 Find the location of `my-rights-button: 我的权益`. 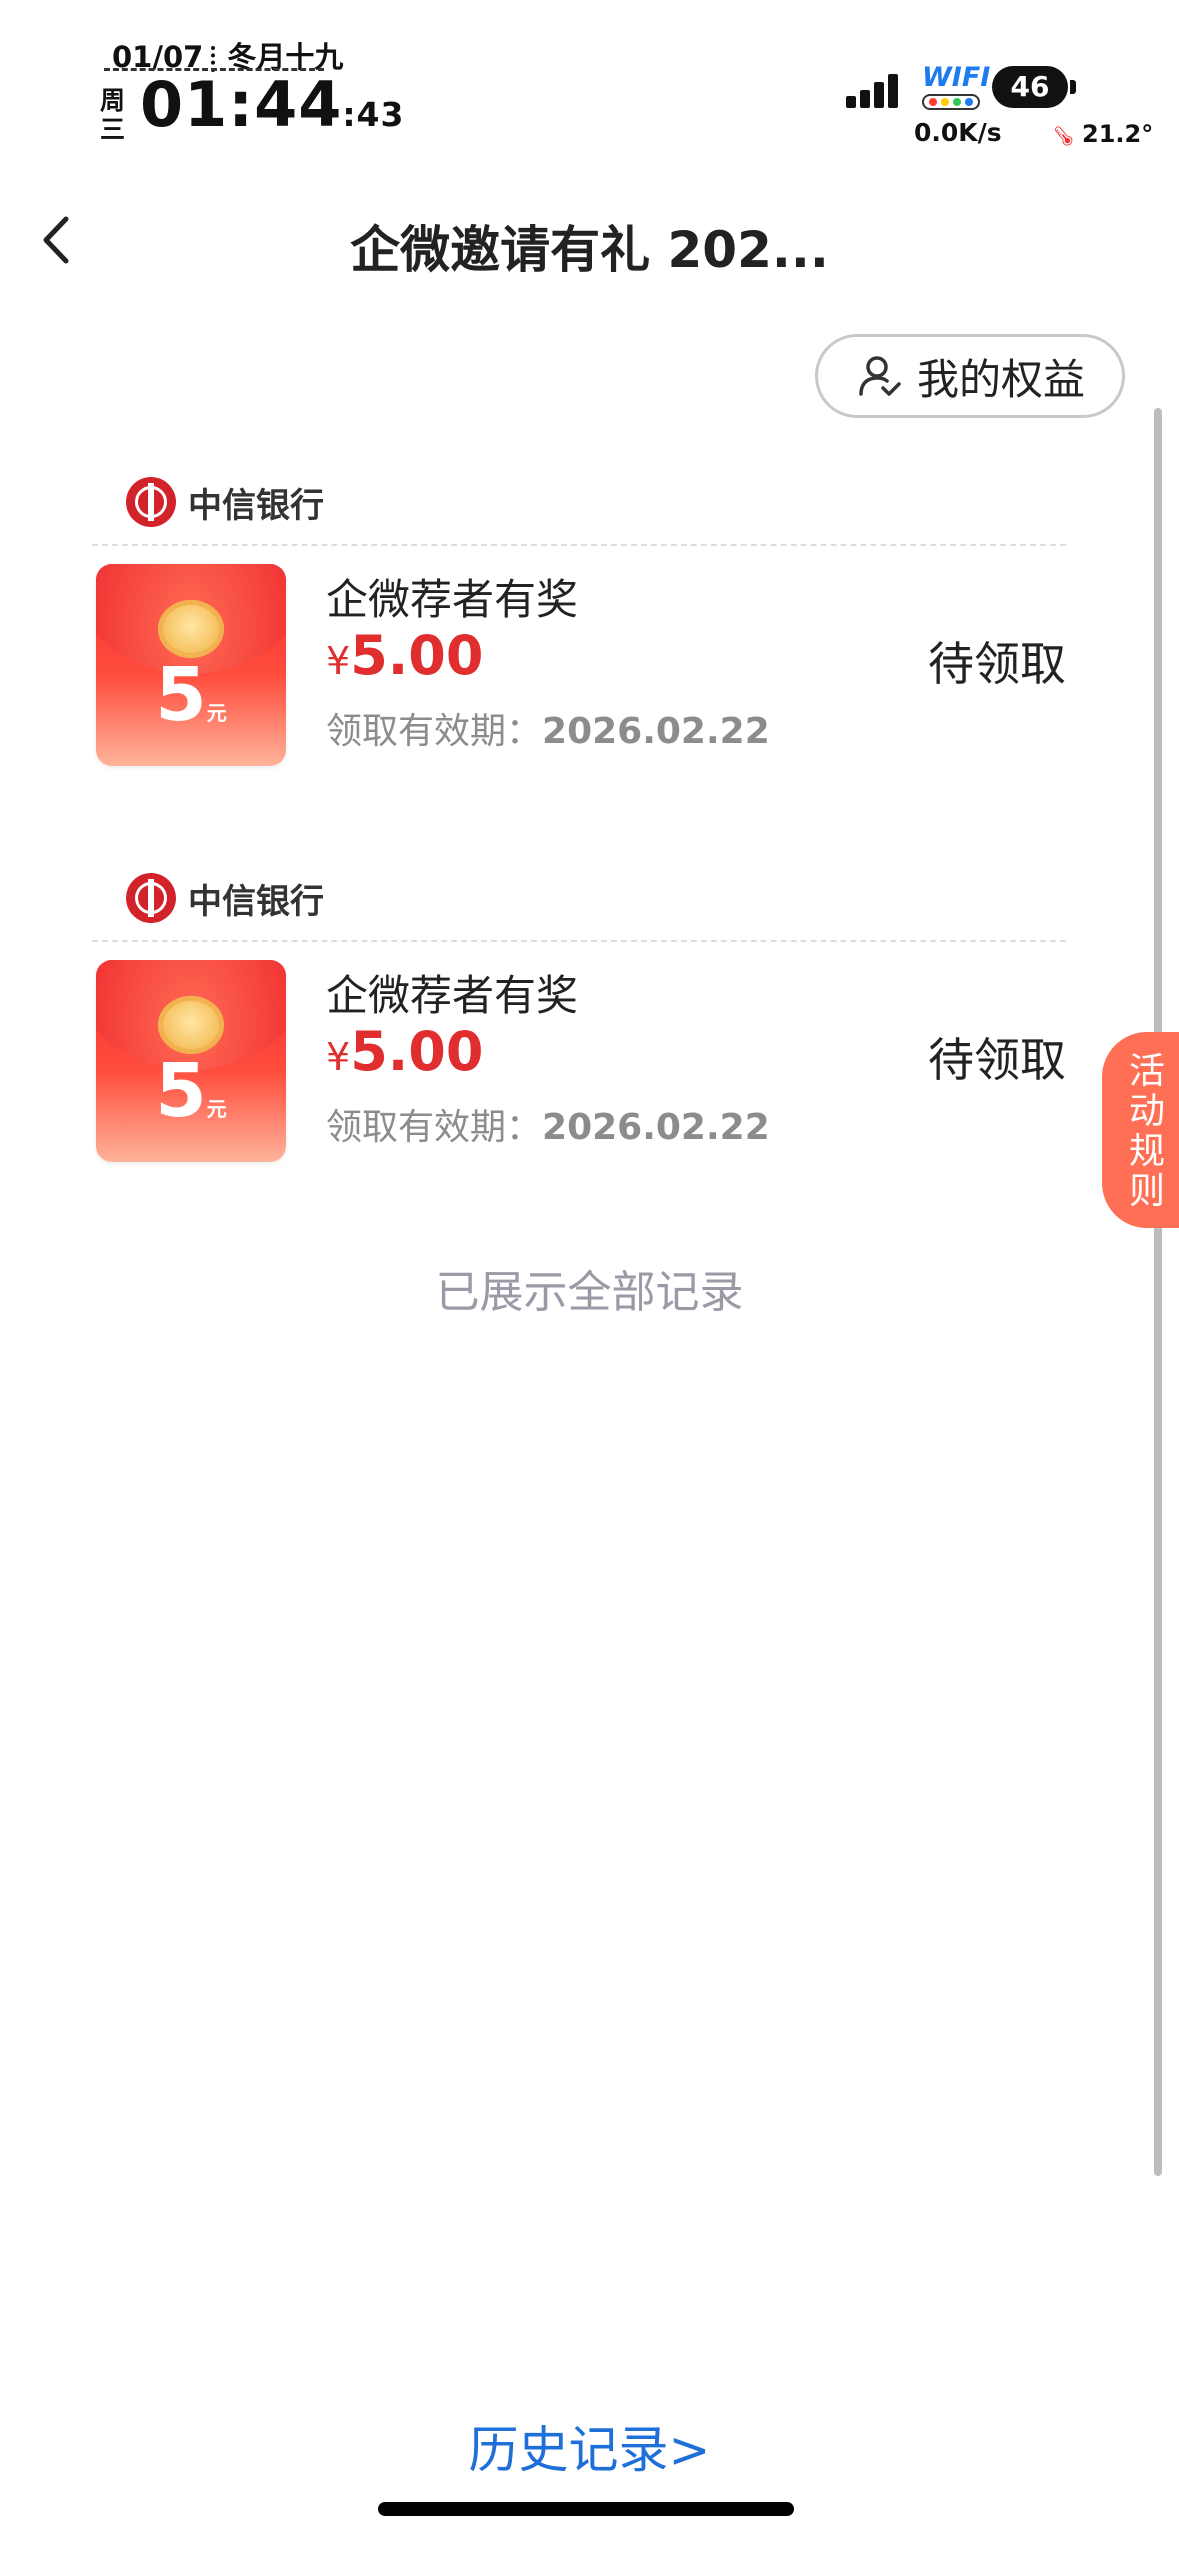

my-rights-button: 我的权益 is located at coordinates (970, 376).